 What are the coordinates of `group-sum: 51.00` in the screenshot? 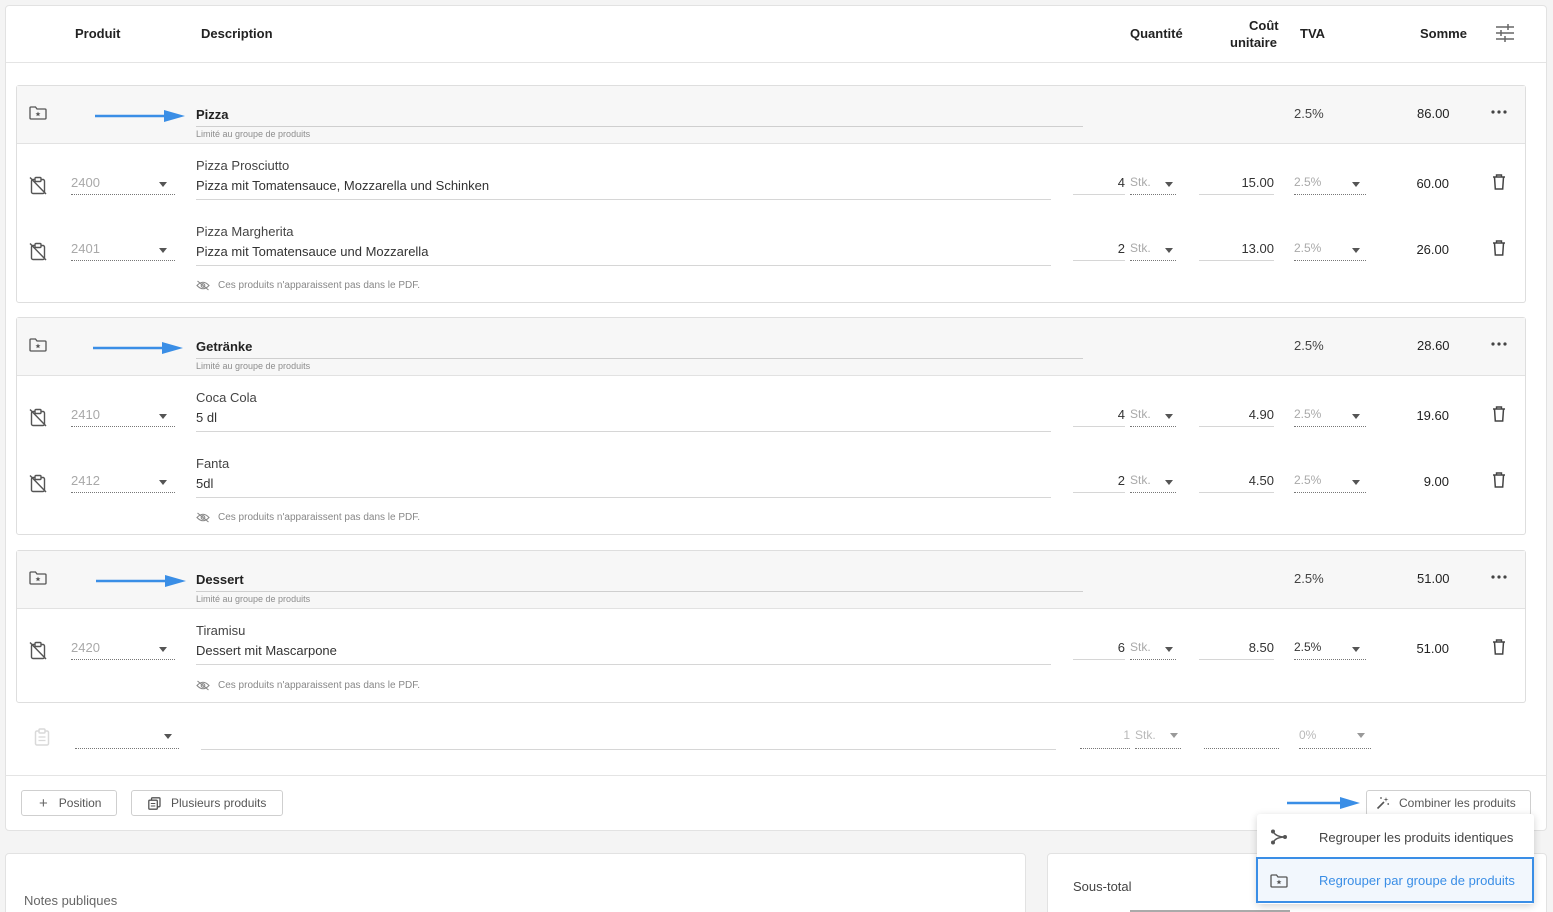 It's located at (1433, 578).